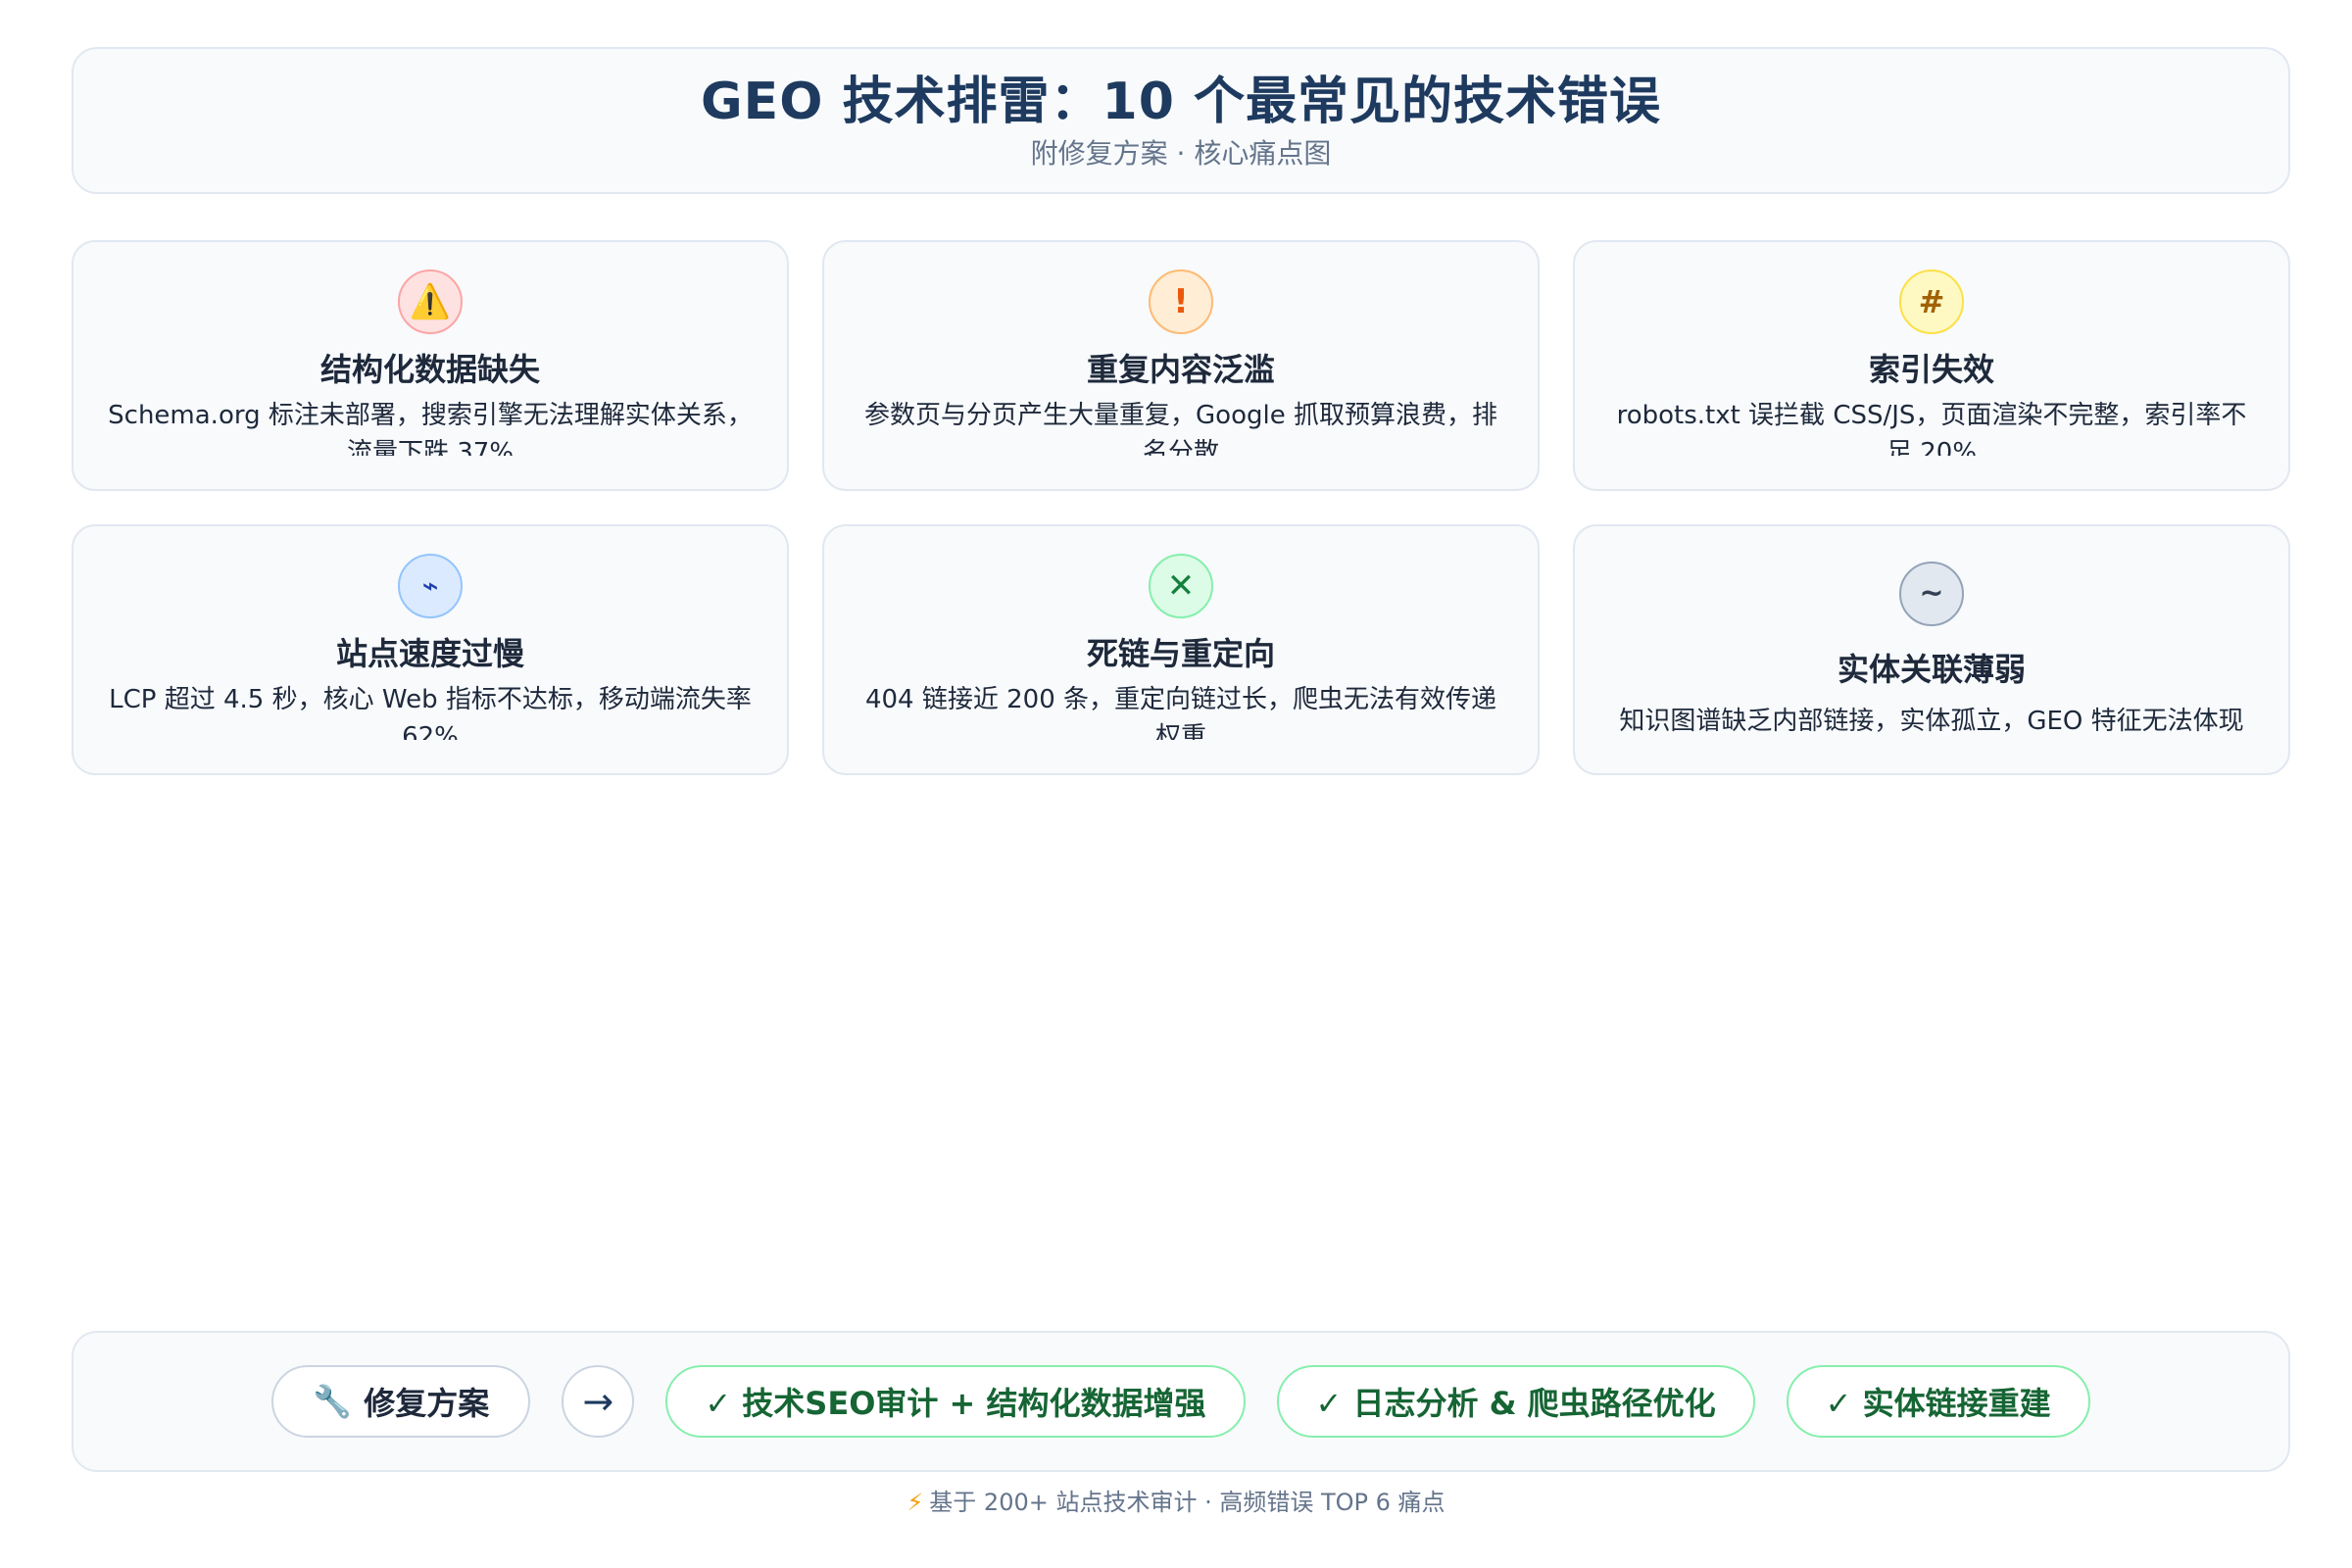 This screenshot has width=2352, height=1568. Describe the element at coordinates (429, 369) in the screenshot. I see `card-title: 结构化数据缺失` at that location.